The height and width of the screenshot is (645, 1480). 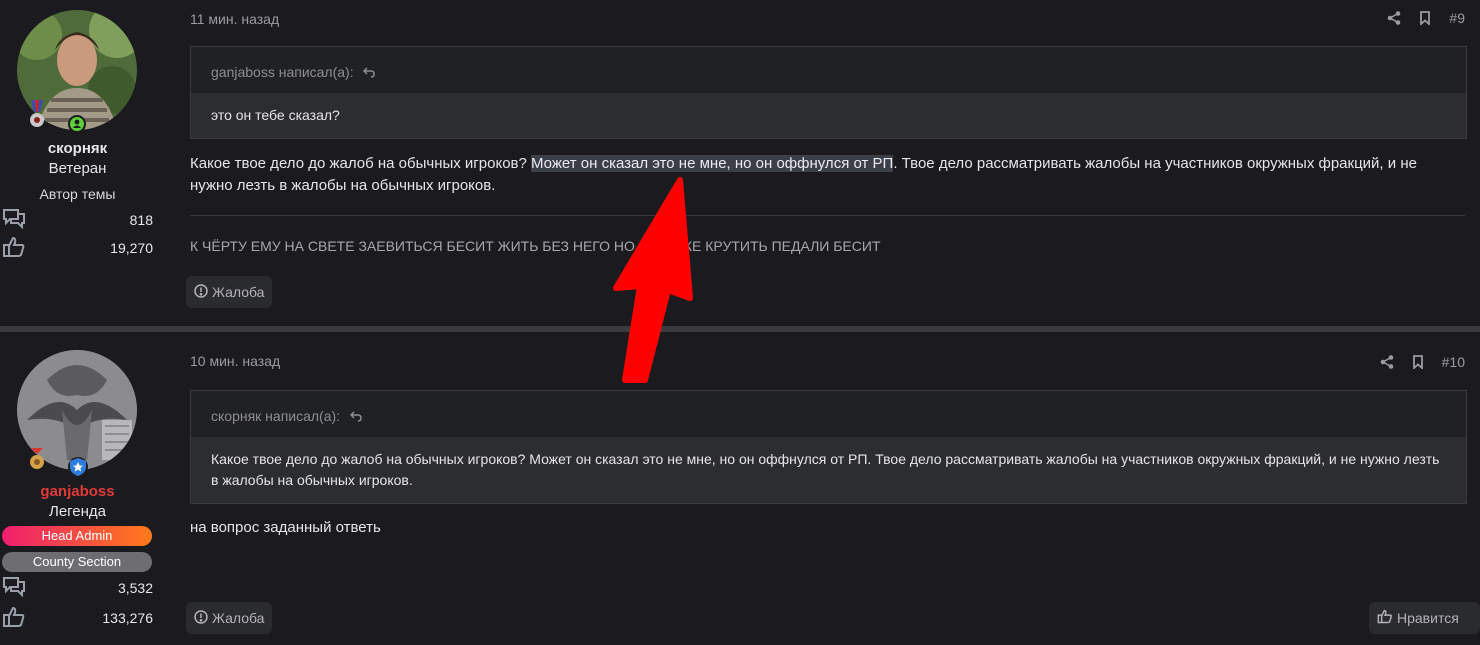 What do you see at coordinates (77, 126) in the screenshot?
I see `online-status-icon` at bounding box center [77, 126].